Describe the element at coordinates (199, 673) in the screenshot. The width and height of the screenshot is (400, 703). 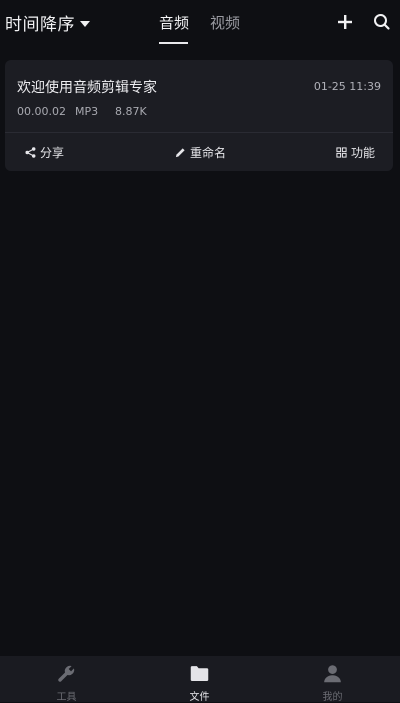
I see `folder-icon` at that location.